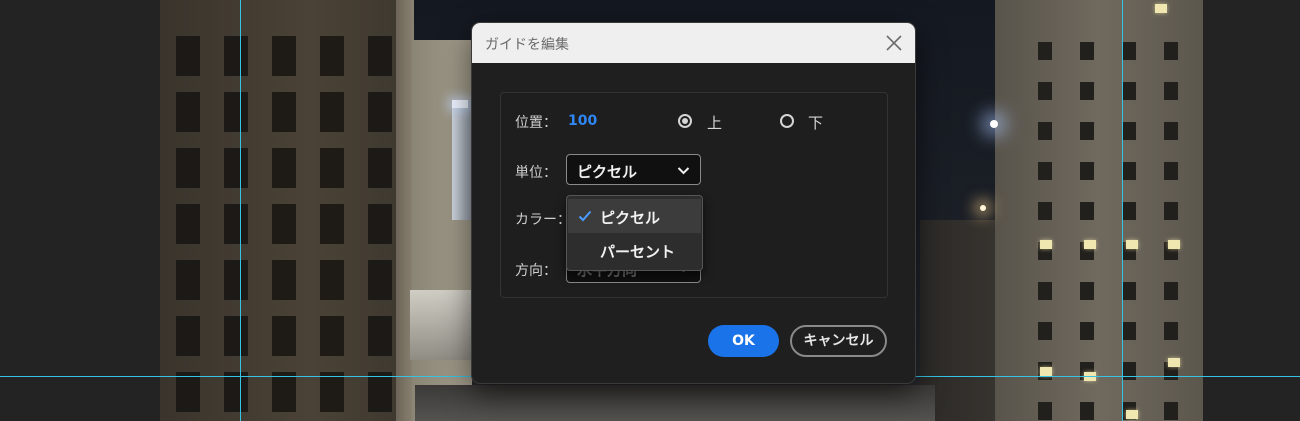  I want to click on warm-light, so click(983, 208).